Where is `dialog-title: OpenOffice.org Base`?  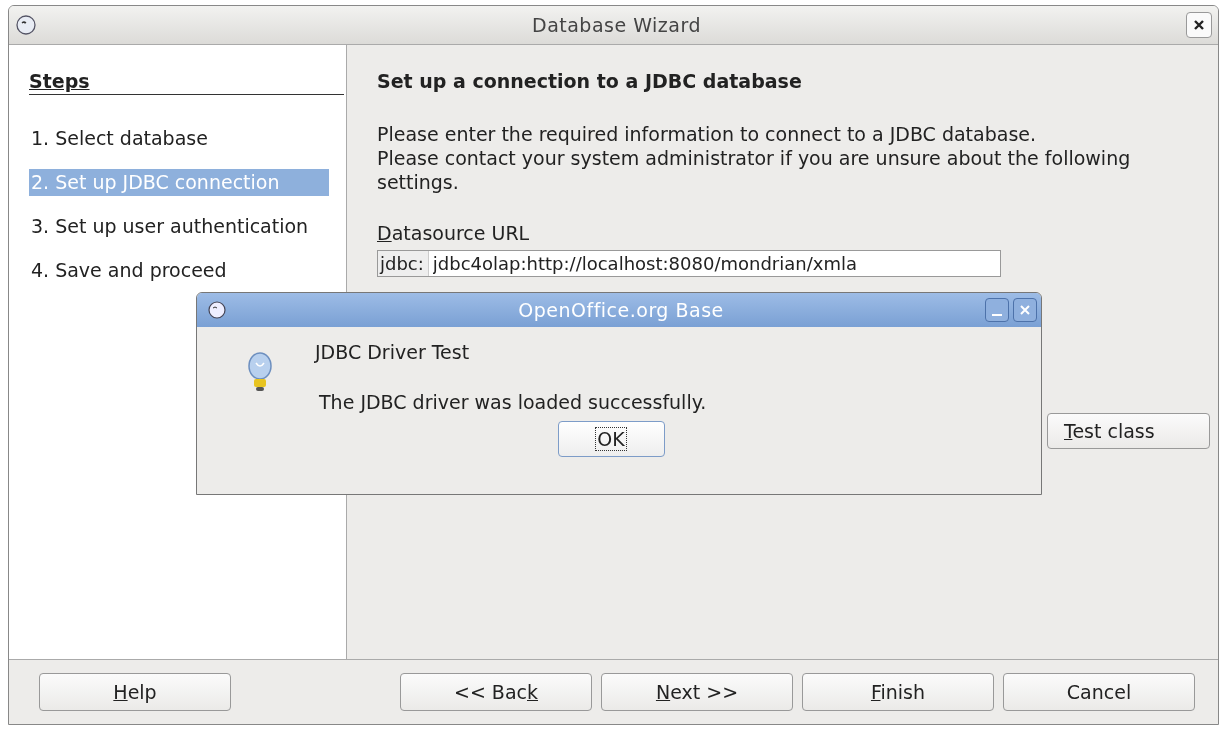 dialog-title: OpenOffice.org Base is located at coordinates (621, 310).